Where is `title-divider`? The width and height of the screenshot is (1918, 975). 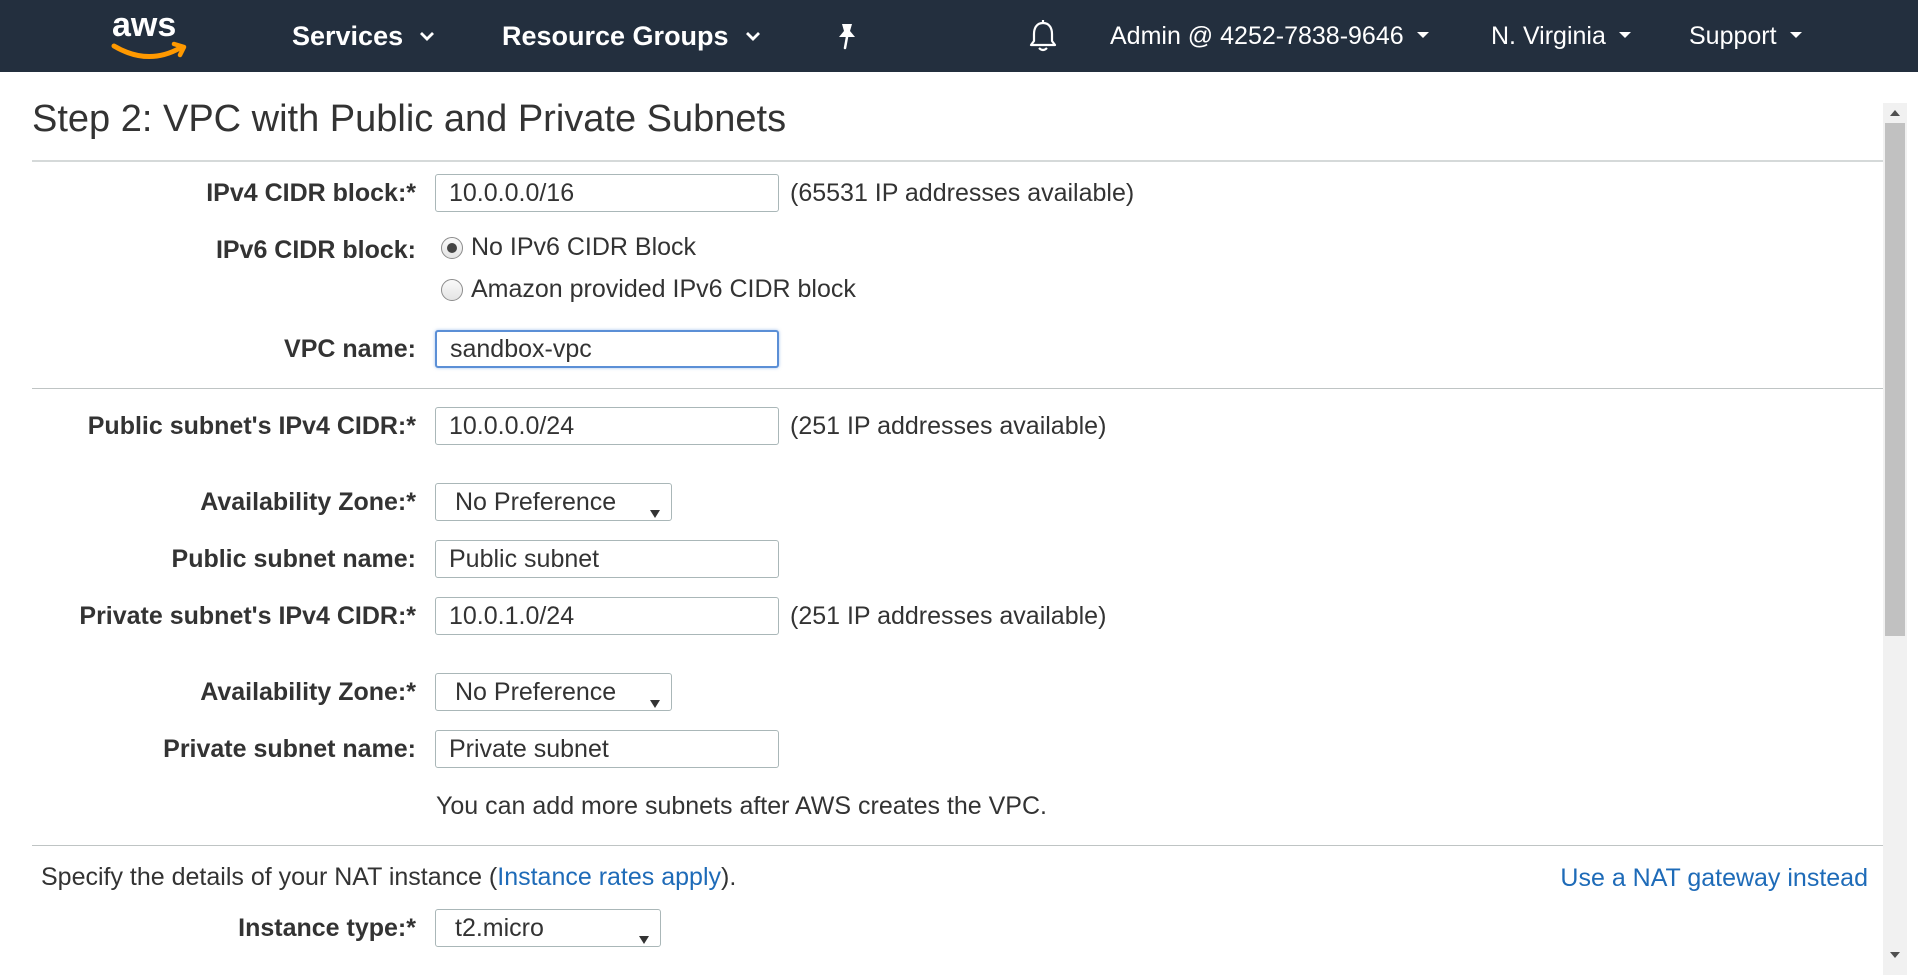 title-divider is located at coordinates (958, 161).